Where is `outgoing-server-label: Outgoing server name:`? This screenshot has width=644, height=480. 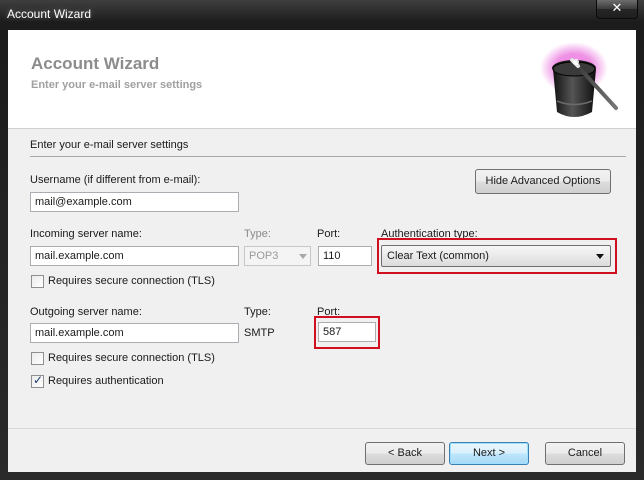 outgoing-server-label: Outgoing server name: is located at coordinates (86, 312).